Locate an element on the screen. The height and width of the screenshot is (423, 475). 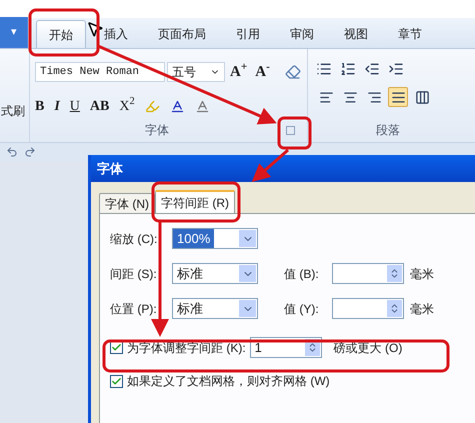
dialog-tab: 字符间距 (R) is located at coordinates (195, 201).